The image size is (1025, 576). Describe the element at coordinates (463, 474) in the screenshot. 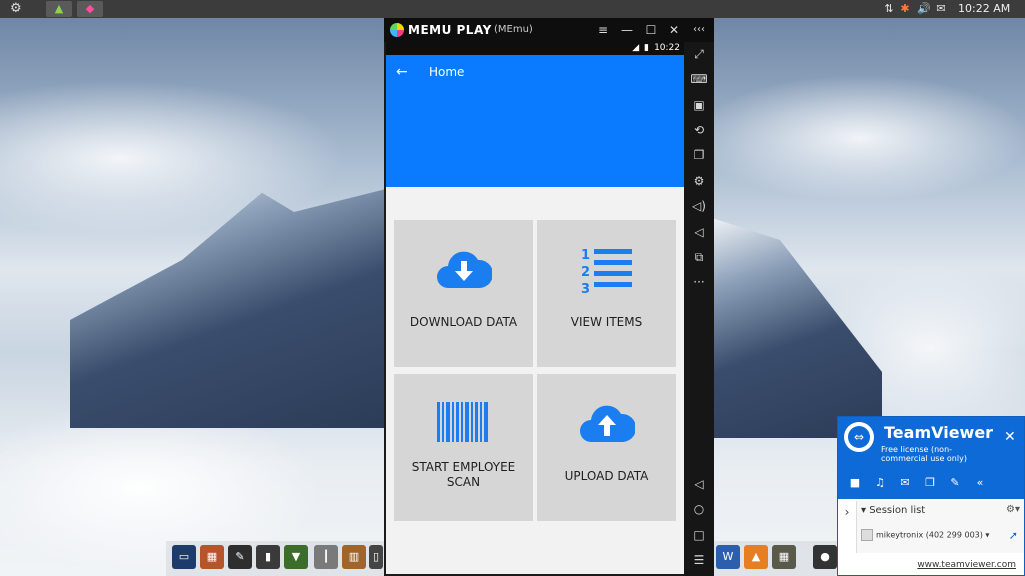

I see `start-employee-scan-label: START EMPLOYEE SCAN` at that location.